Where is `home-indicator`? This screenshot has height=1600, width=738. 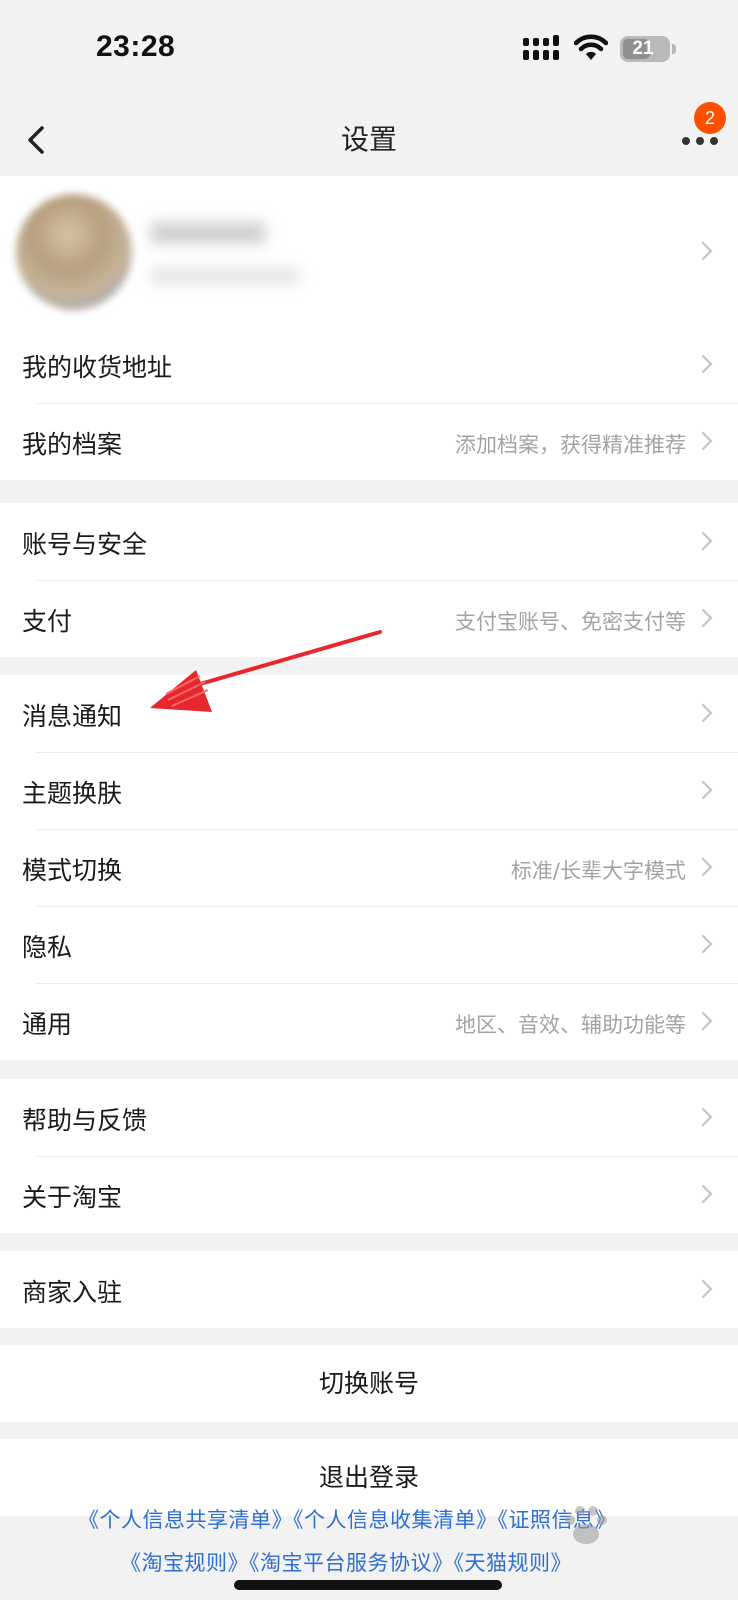
home-indicator is located at coordinates (368, 1585).